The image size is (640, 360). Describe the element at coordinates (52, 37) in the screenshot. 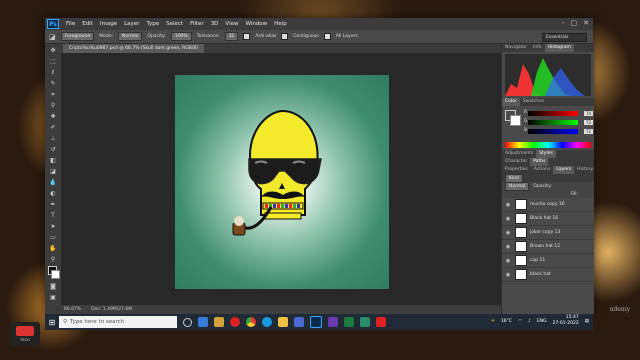

I see `paint-bucket-icon: ◪` at that location.